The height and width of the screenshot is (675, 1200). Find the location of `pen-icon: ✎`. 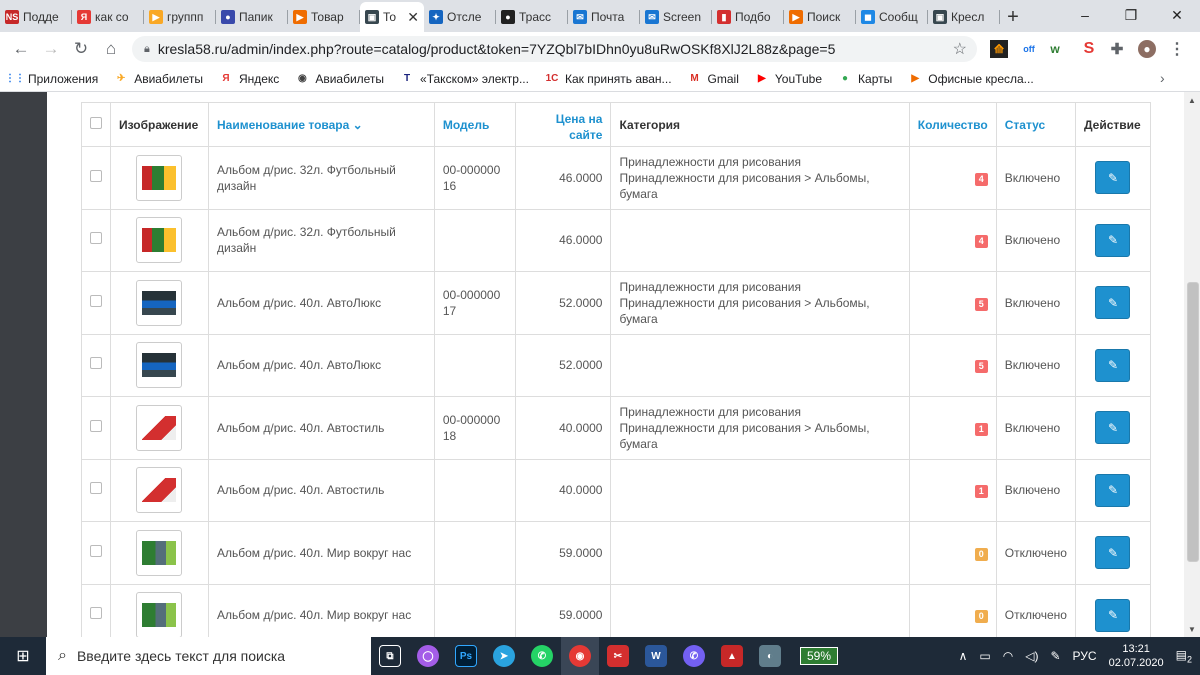

pen-icon: ✎ is located at coordinates (1055, 656).